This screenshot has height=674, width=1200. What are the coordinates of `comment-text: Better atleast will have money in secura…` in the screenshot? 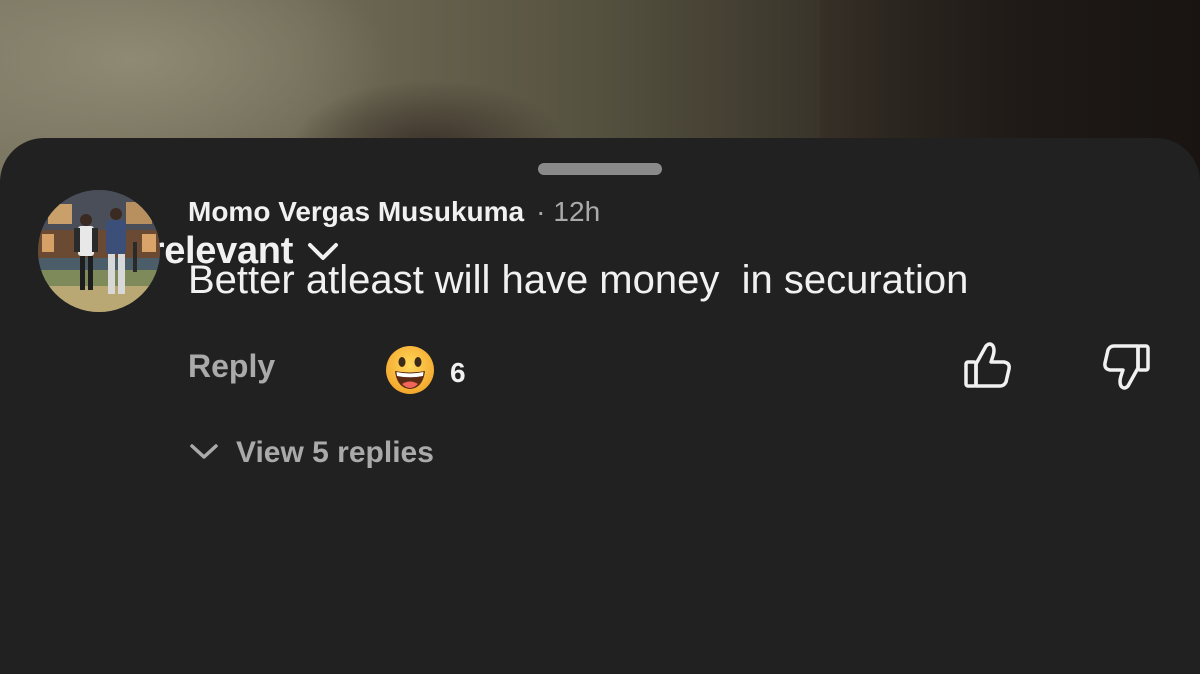 It's located at (578, 280).